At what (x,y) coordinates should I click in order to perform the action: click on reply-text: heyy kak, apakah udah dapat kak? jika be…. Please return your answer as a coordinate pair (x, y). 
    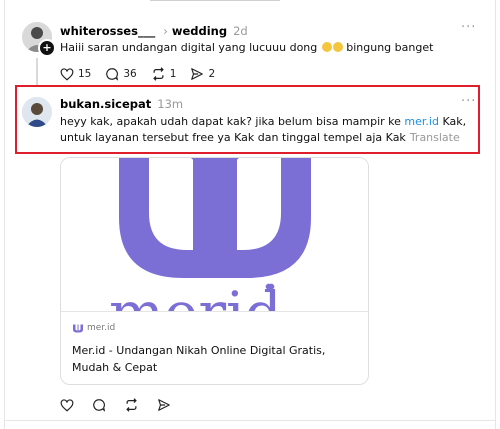
    Looking at the image, I should click on (266, 130).